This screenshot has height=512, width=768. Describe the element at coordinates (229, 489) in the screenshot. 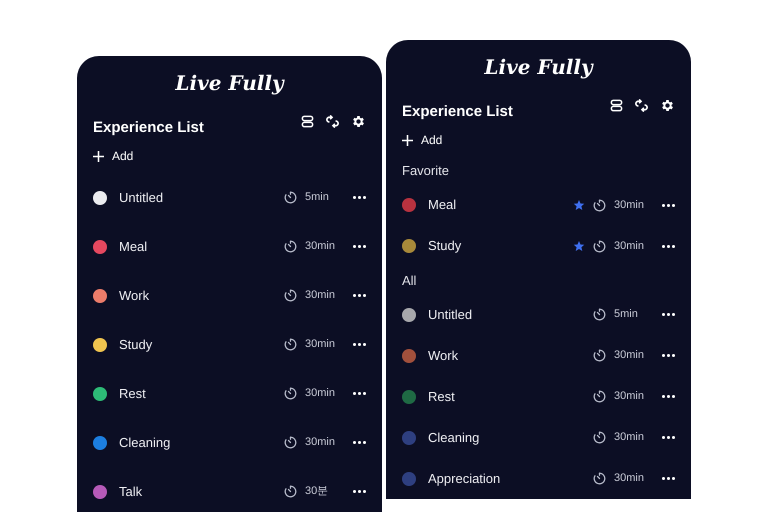

I see `experience-item: Talk 30분` at that location.